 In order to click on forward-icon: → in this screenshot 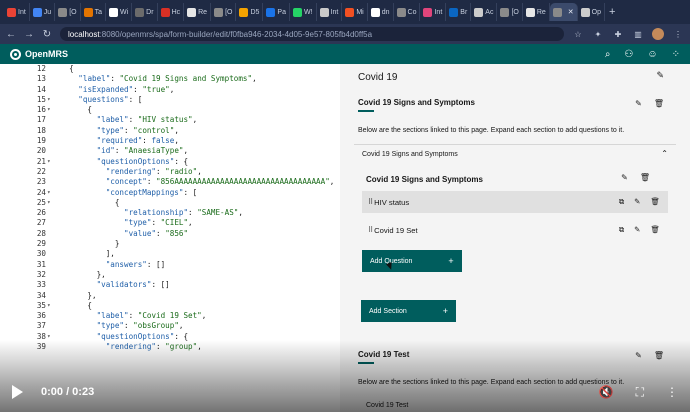, I will do `click(29, 34)`.